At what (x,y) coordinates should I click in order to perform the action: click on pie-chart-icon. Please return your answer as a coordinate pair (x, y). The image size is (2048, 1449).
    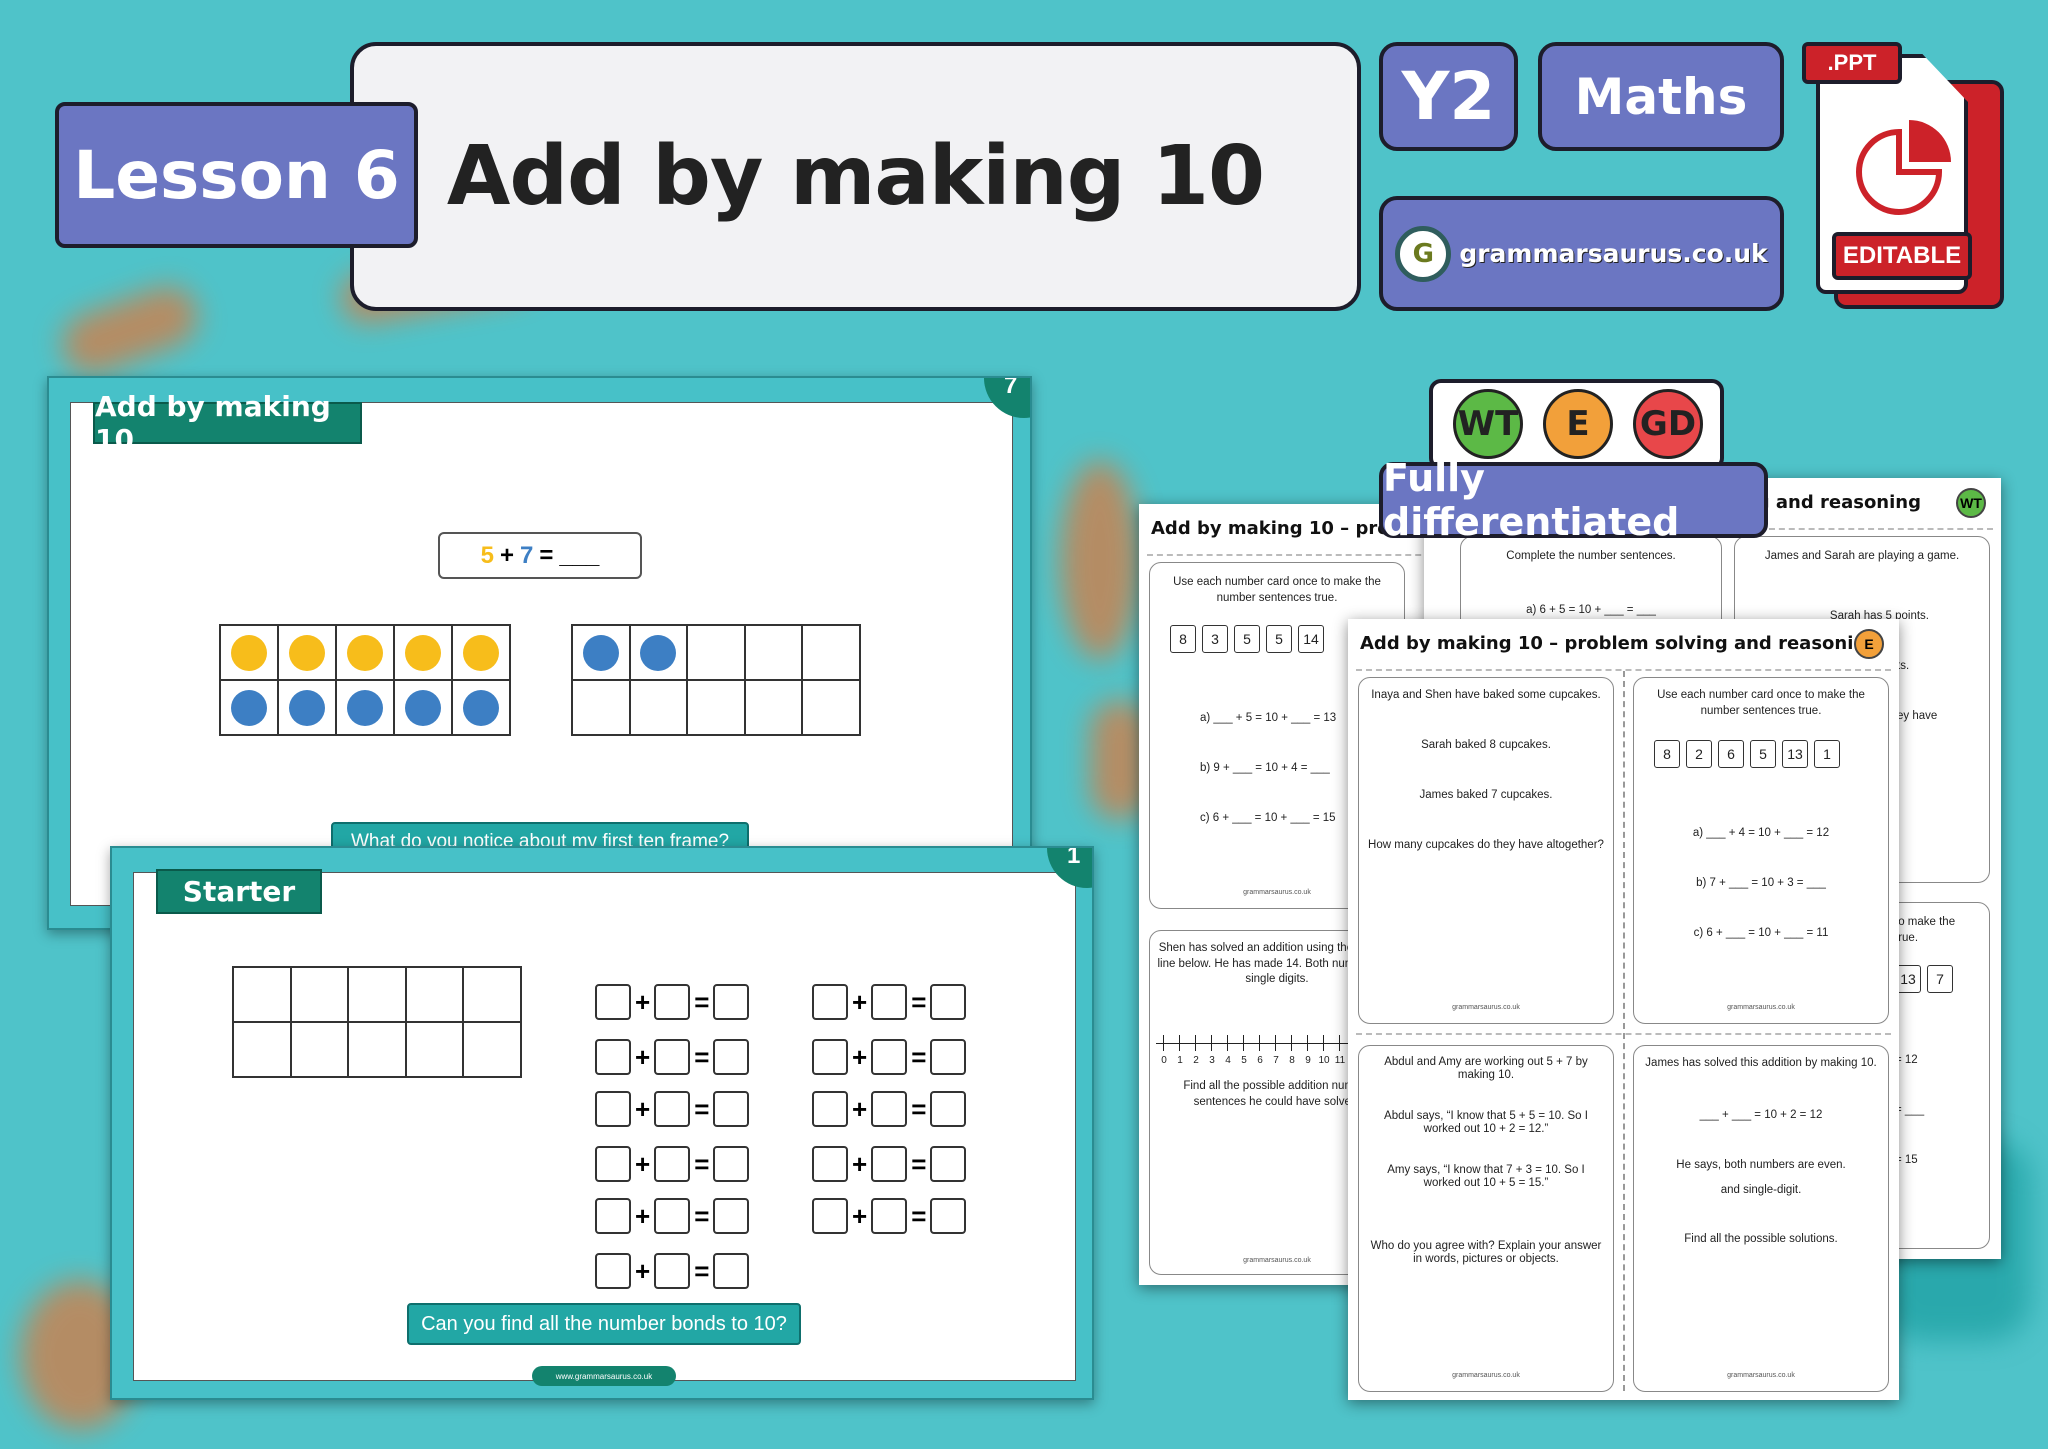
    Looking at the image, I should click on (1903, 167).